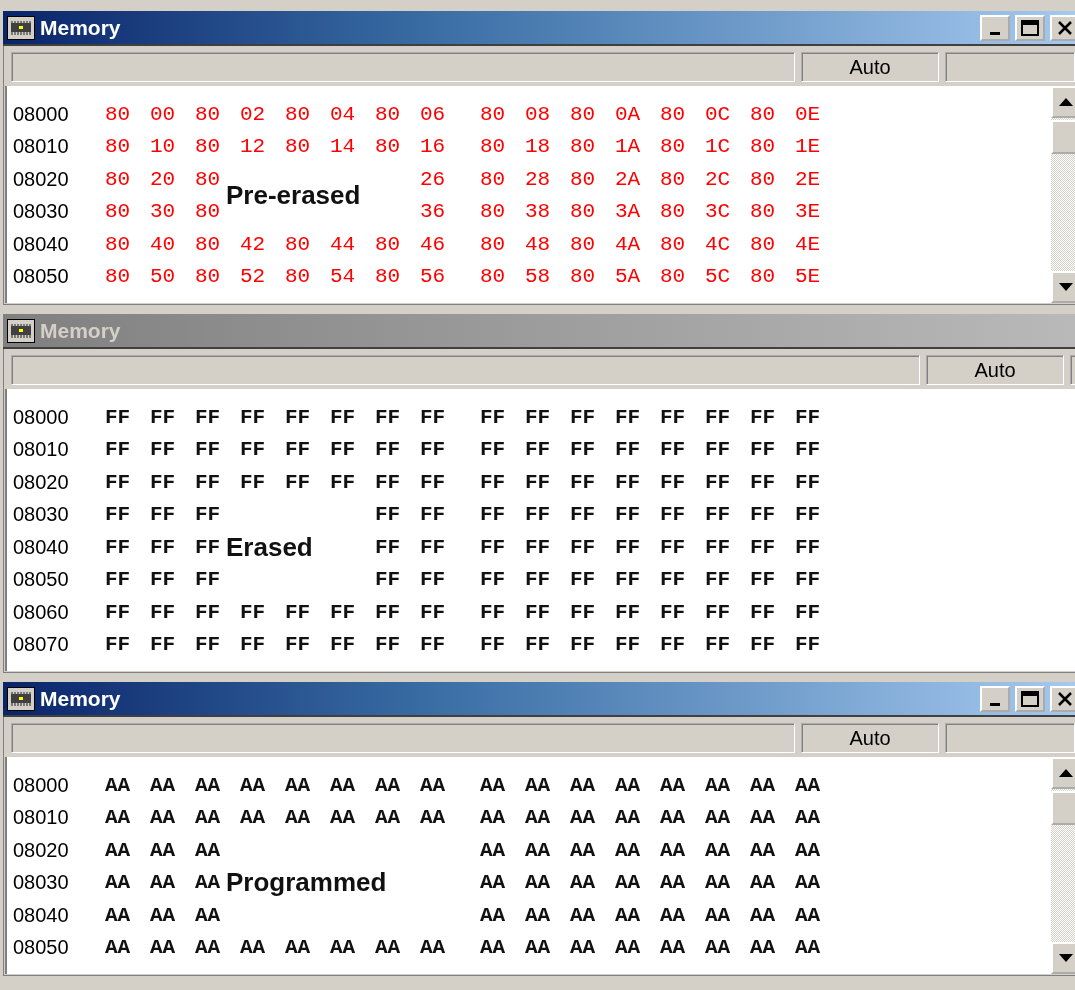 This screenshot has height=990, width=1075. I want to click on address-label: 08000, so click(41, 785).